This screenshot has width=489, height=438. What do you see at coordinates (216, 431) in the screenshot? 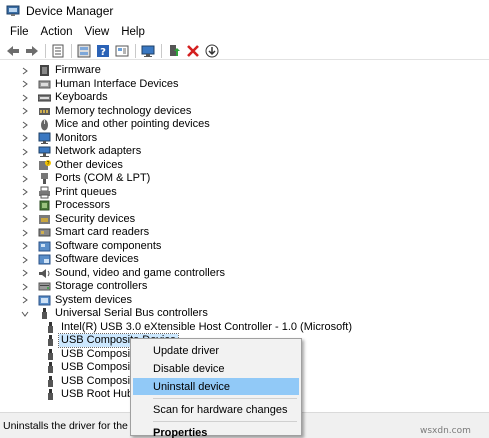
I see `menu-item-properties: Properties` at bounding box center [216, 431].